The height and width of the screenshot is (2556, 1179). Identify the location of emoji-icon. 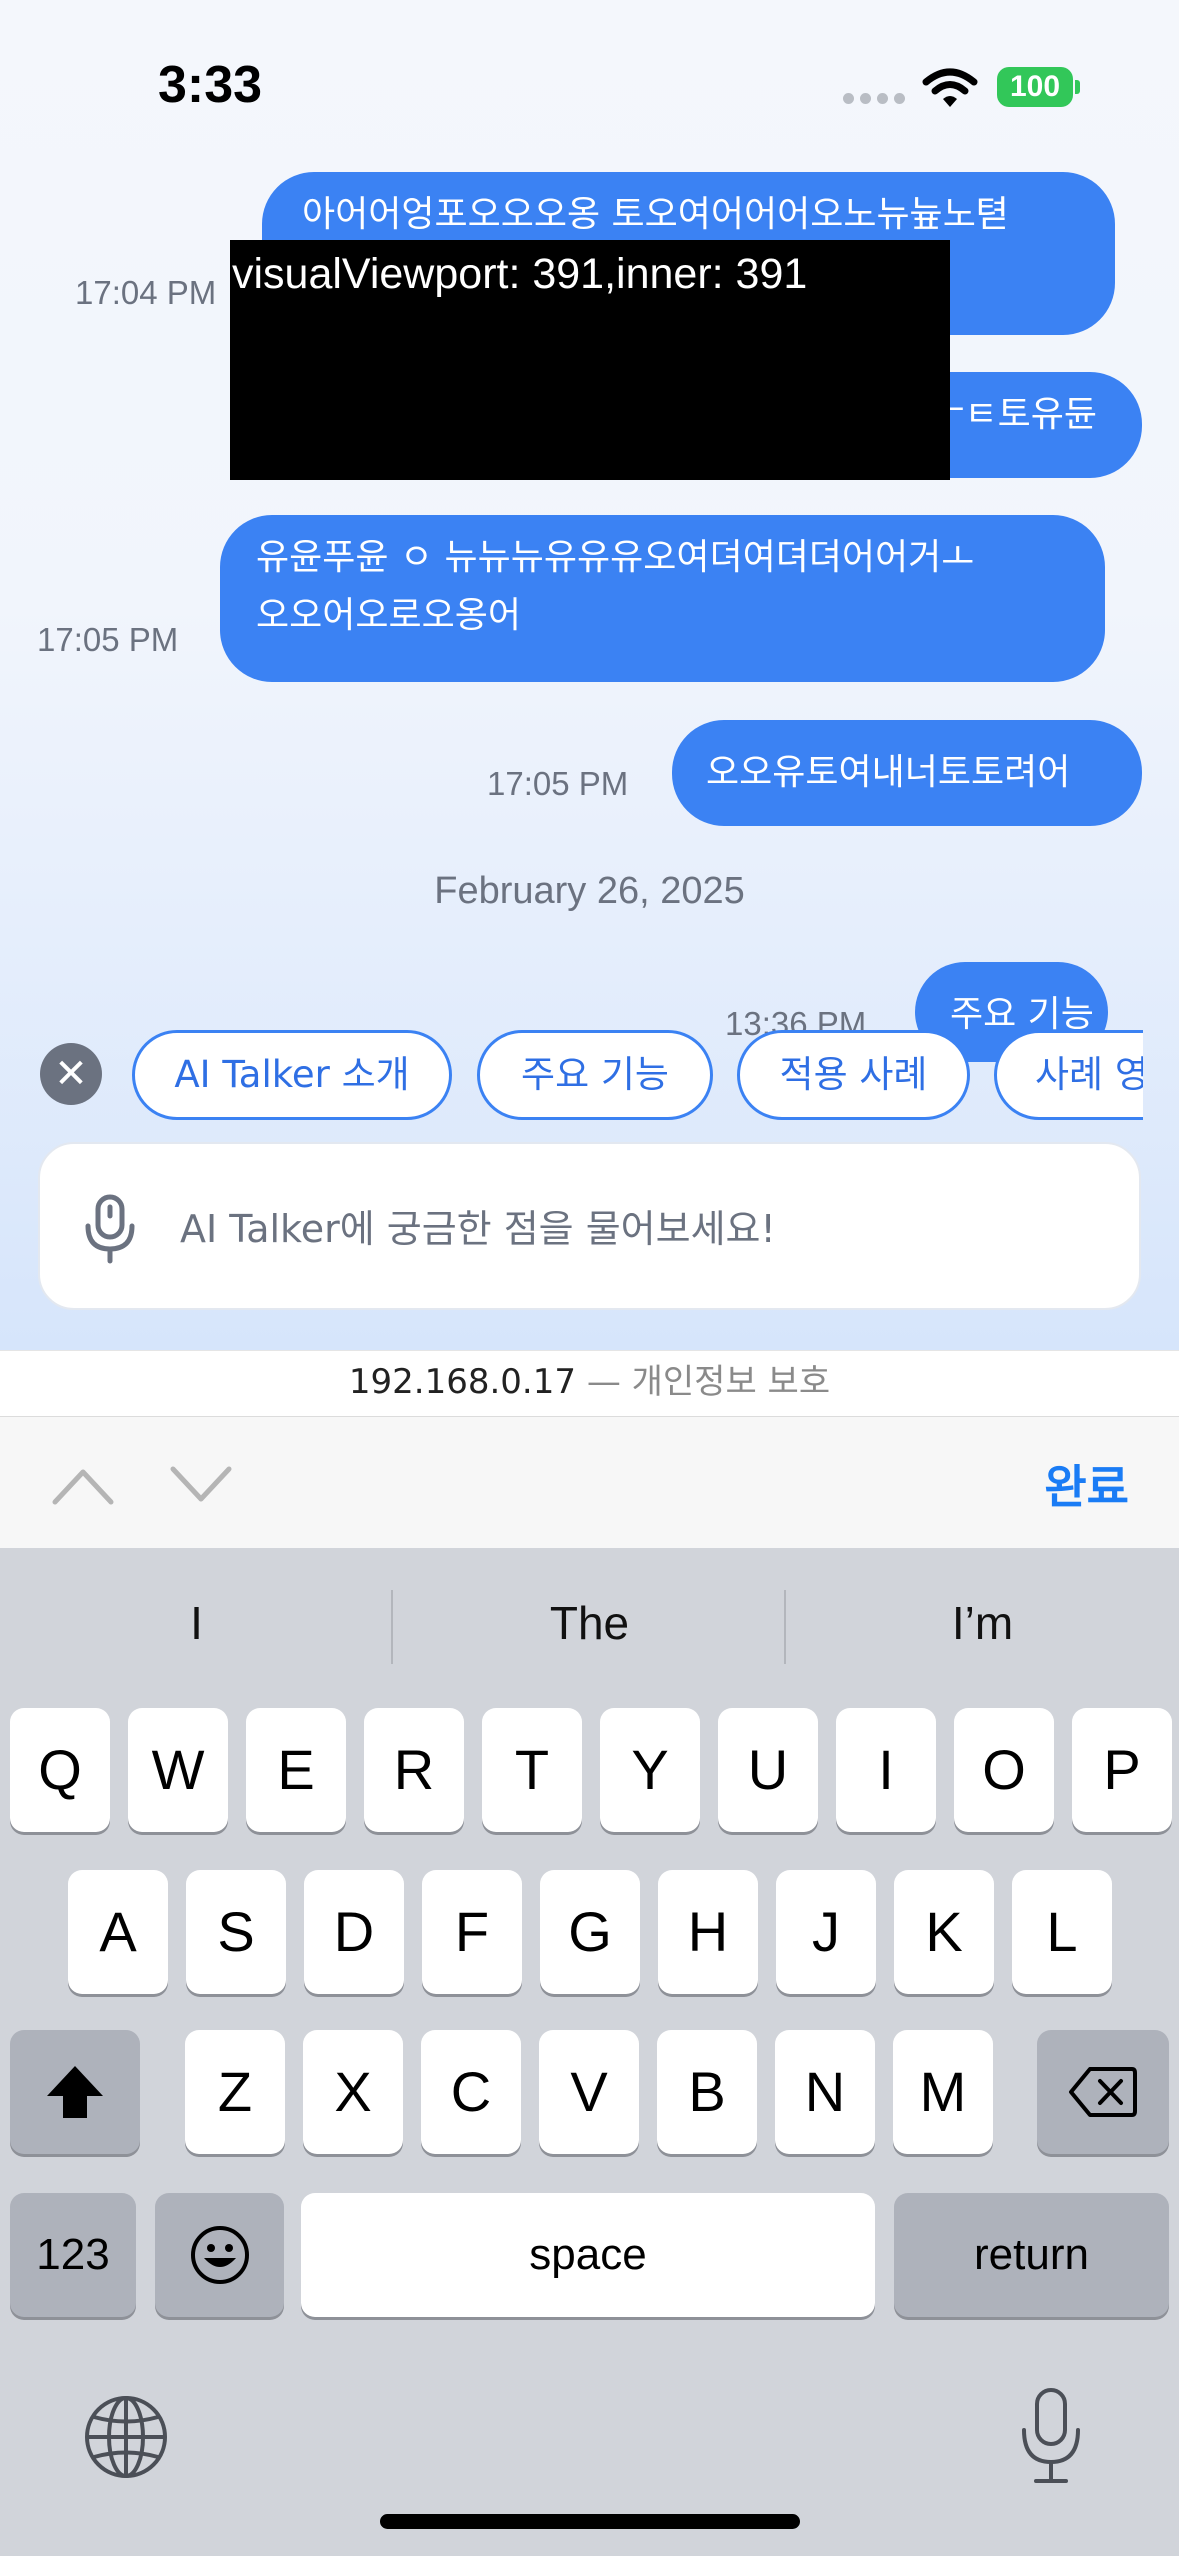
(219, 2255).